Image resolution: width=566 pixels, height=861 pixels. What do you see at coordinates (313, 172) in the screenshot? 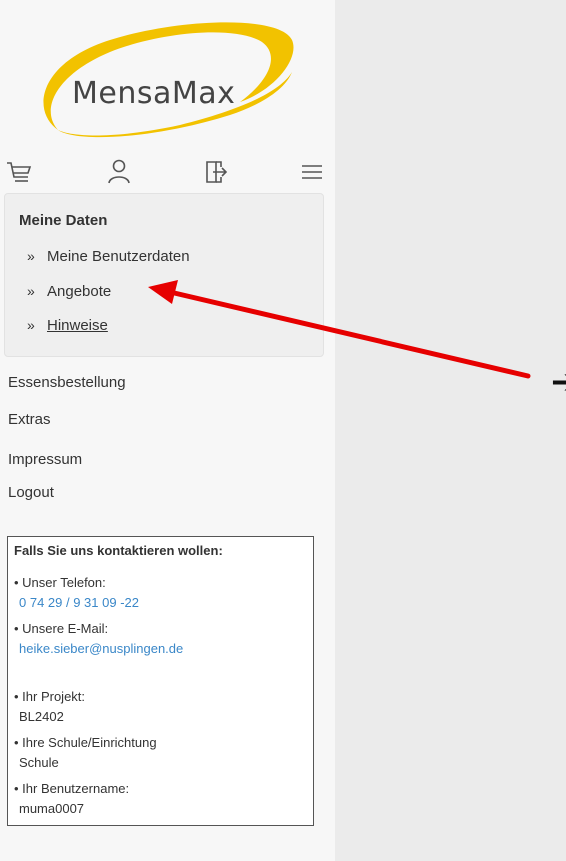
I see `hamburger-menu-icon` at bounding box center [313, 172].